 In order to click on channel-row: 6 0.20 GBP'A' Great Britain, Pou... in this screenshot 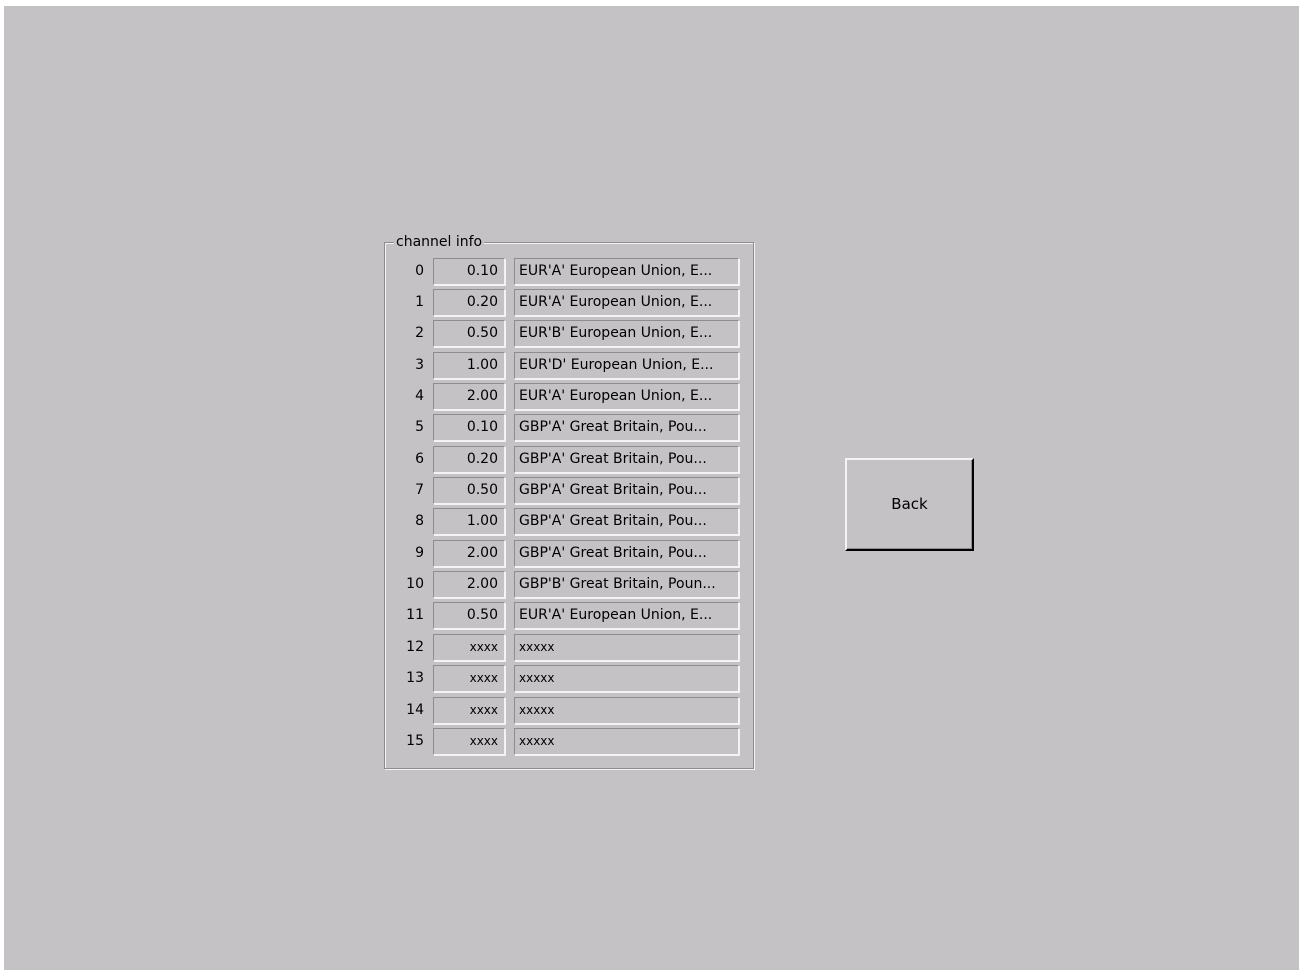, I will do `click(566, 459)`.